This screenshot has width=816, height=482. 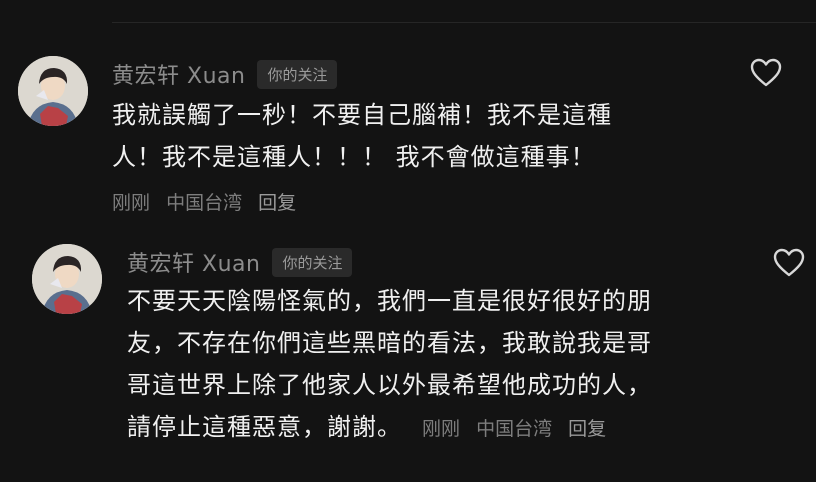 What do you see at coordinates (389, 301) in the screenshot?
I see `comment-text-line: 不要天天陰陽怪氣的，我們一直是很好很好的朋` at bounding box center [389, 301].